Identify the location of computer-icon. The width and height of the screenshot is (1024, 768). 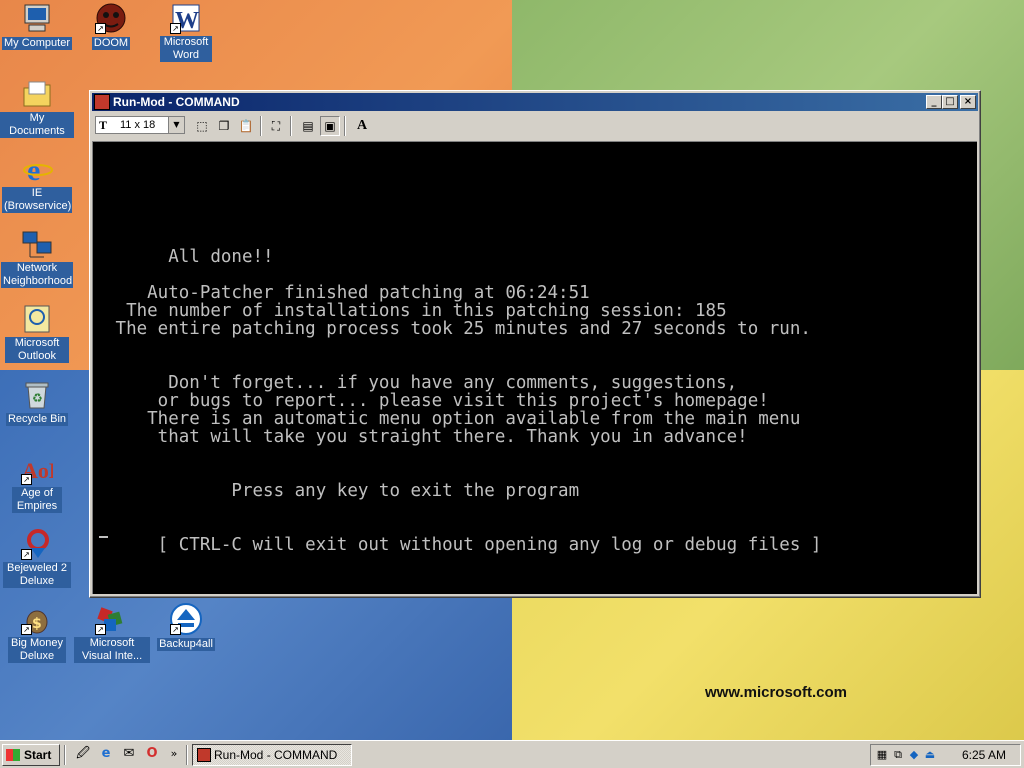
(37, 18).